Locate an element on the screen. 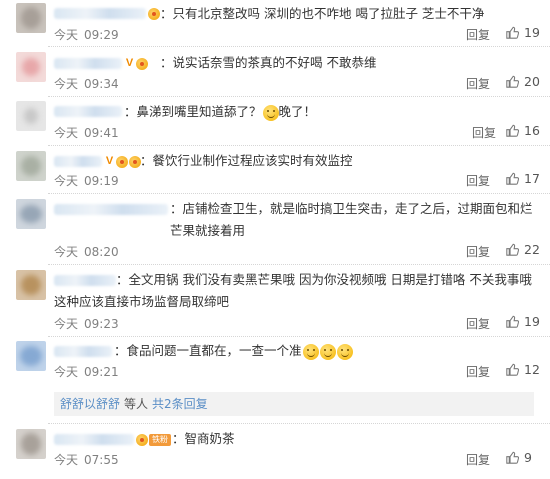 The image size is (550, 479). fan-tag-badge: 铁粉 is located at coordinates (160, 439).